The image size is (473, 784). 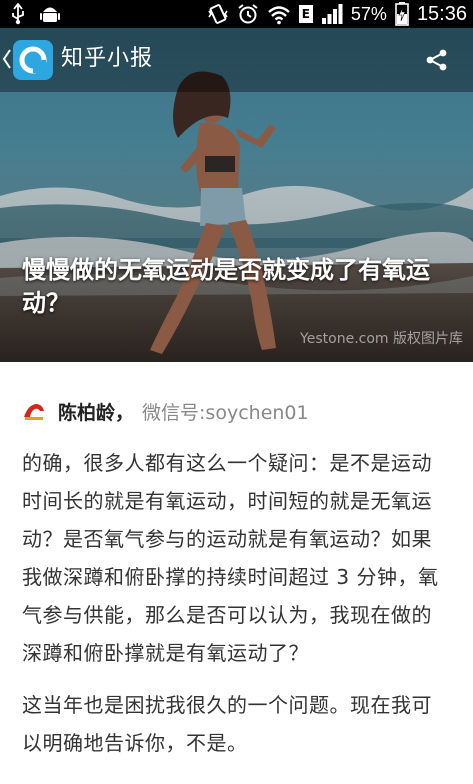 I want to click on battery-percent: 57%, so click(x=368, y=14).